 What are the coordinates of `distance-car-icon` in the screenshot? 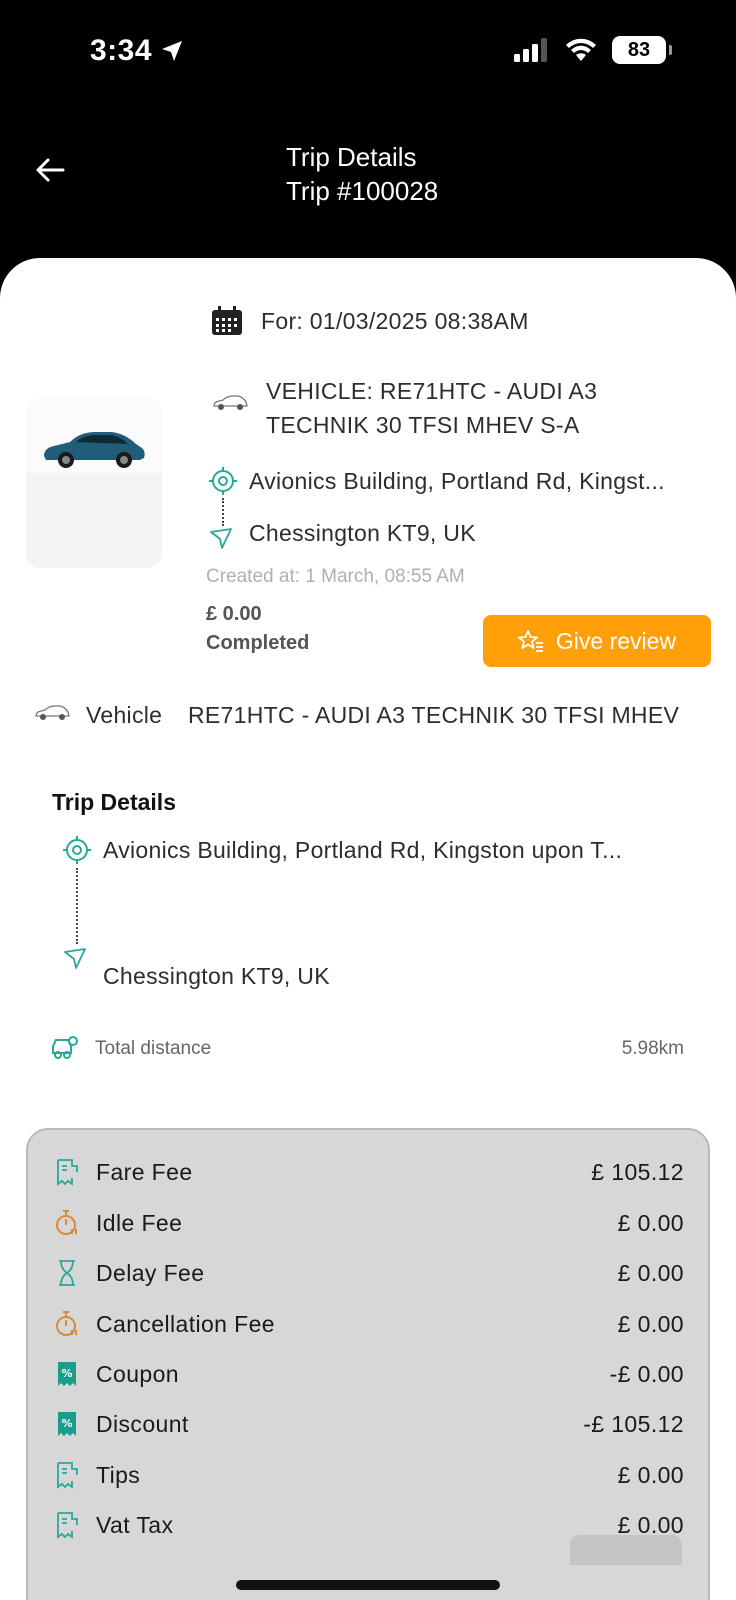 It's located at (65, 1047).